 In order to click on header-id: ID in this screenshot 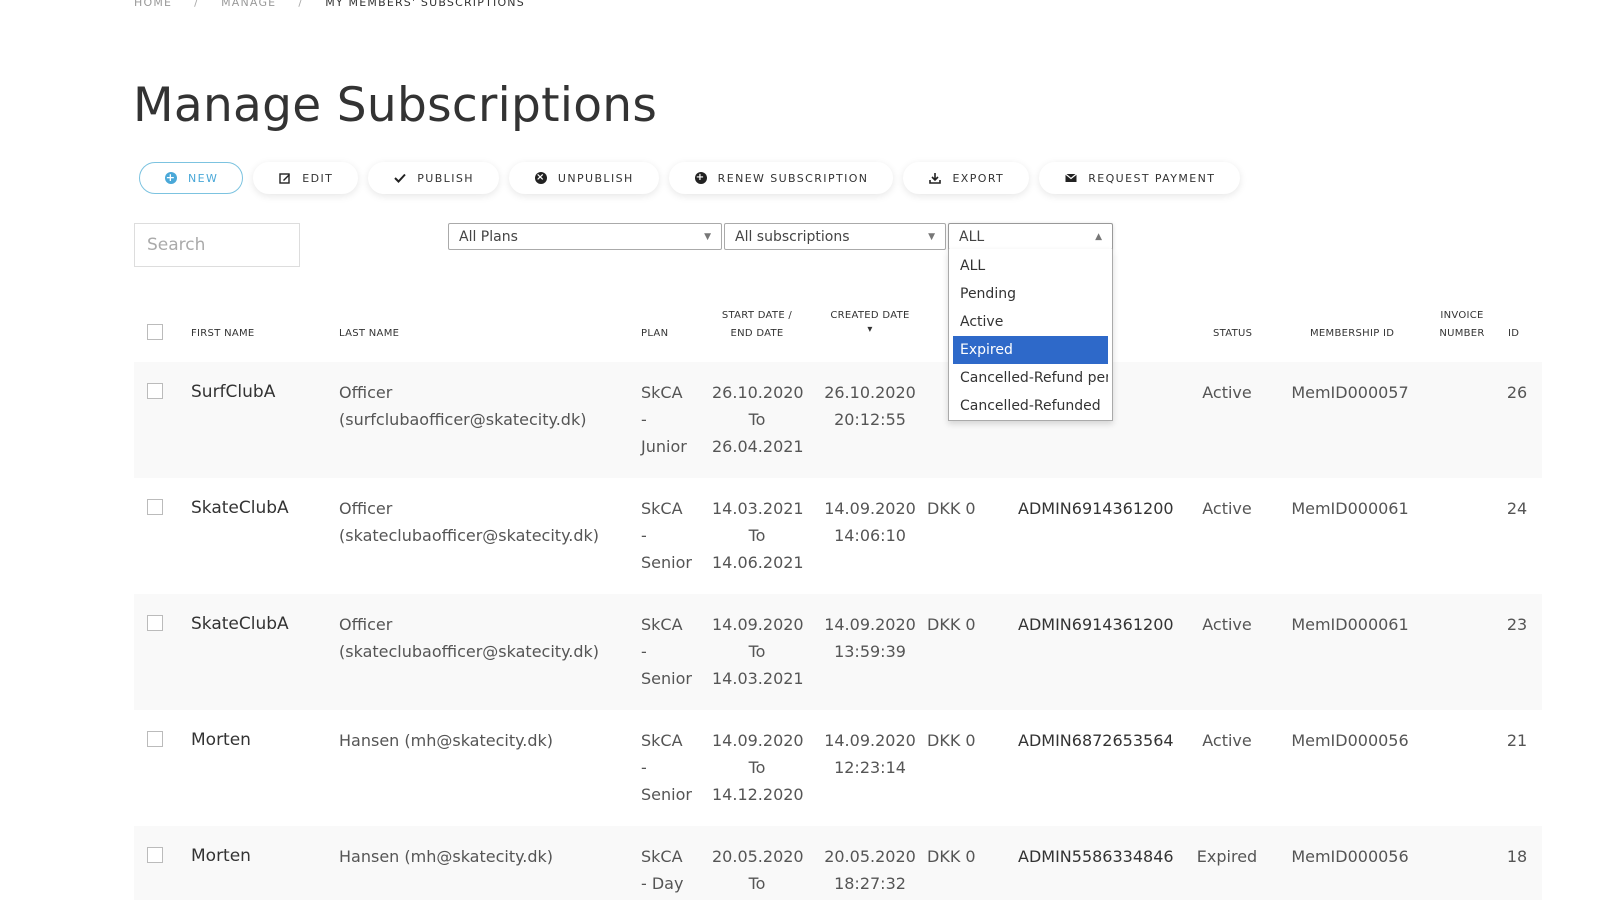, I will do `click(1513, 334)`.